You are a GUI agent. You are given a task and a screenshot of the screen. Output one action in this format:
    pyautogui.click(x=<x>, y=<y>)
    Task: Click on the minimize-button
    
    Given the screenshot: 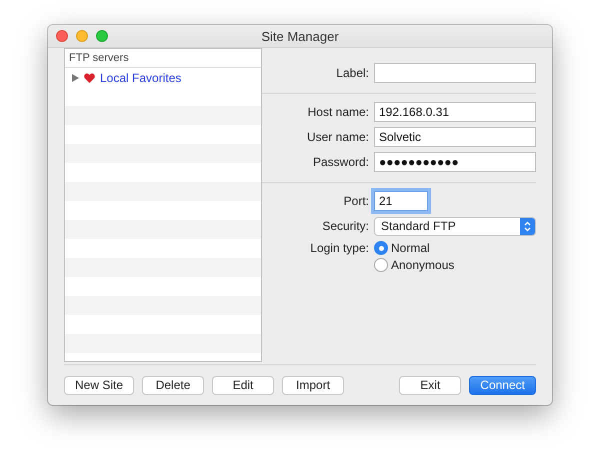 What is the action you would take?
    pyautogui.click(x=82, y=36)
    